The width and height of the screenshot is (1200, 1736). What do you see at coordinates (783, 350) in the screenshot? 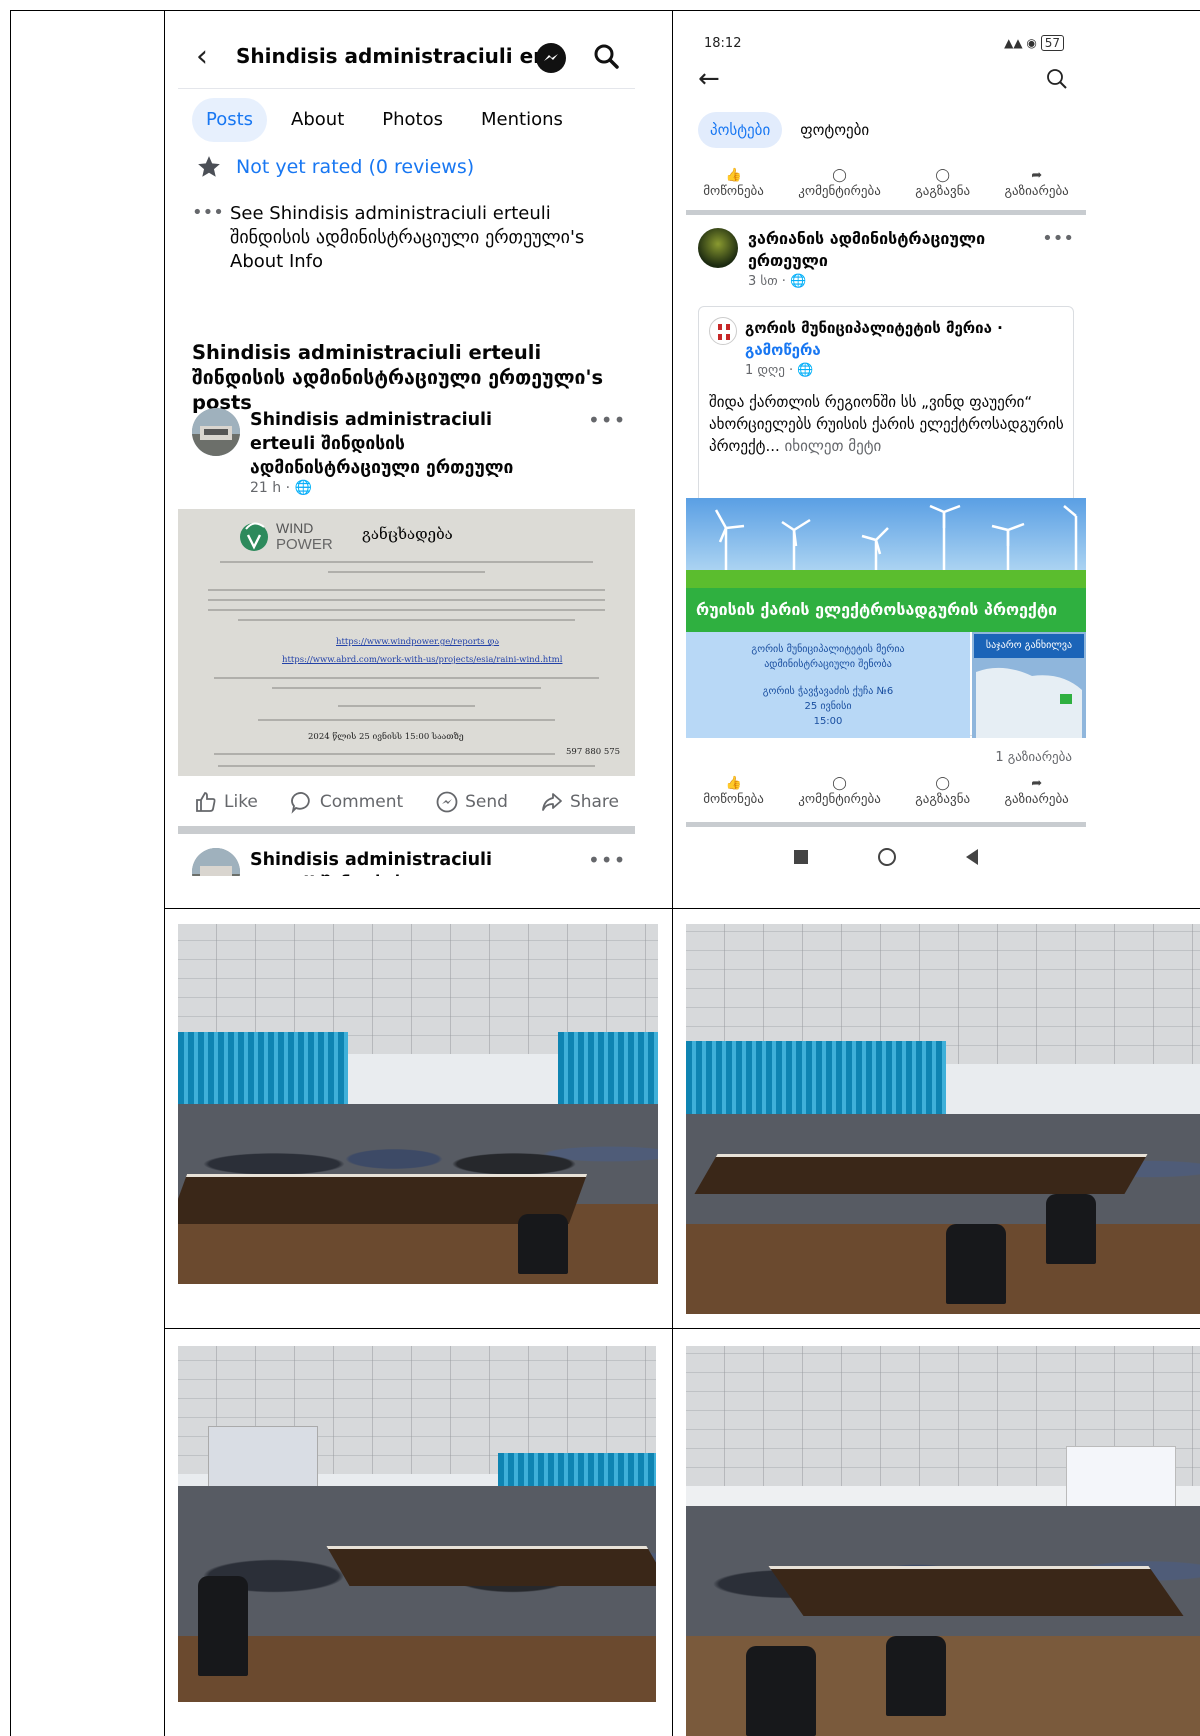
I see `follow-link: გამოწერა` at bounding box center [783, 350].